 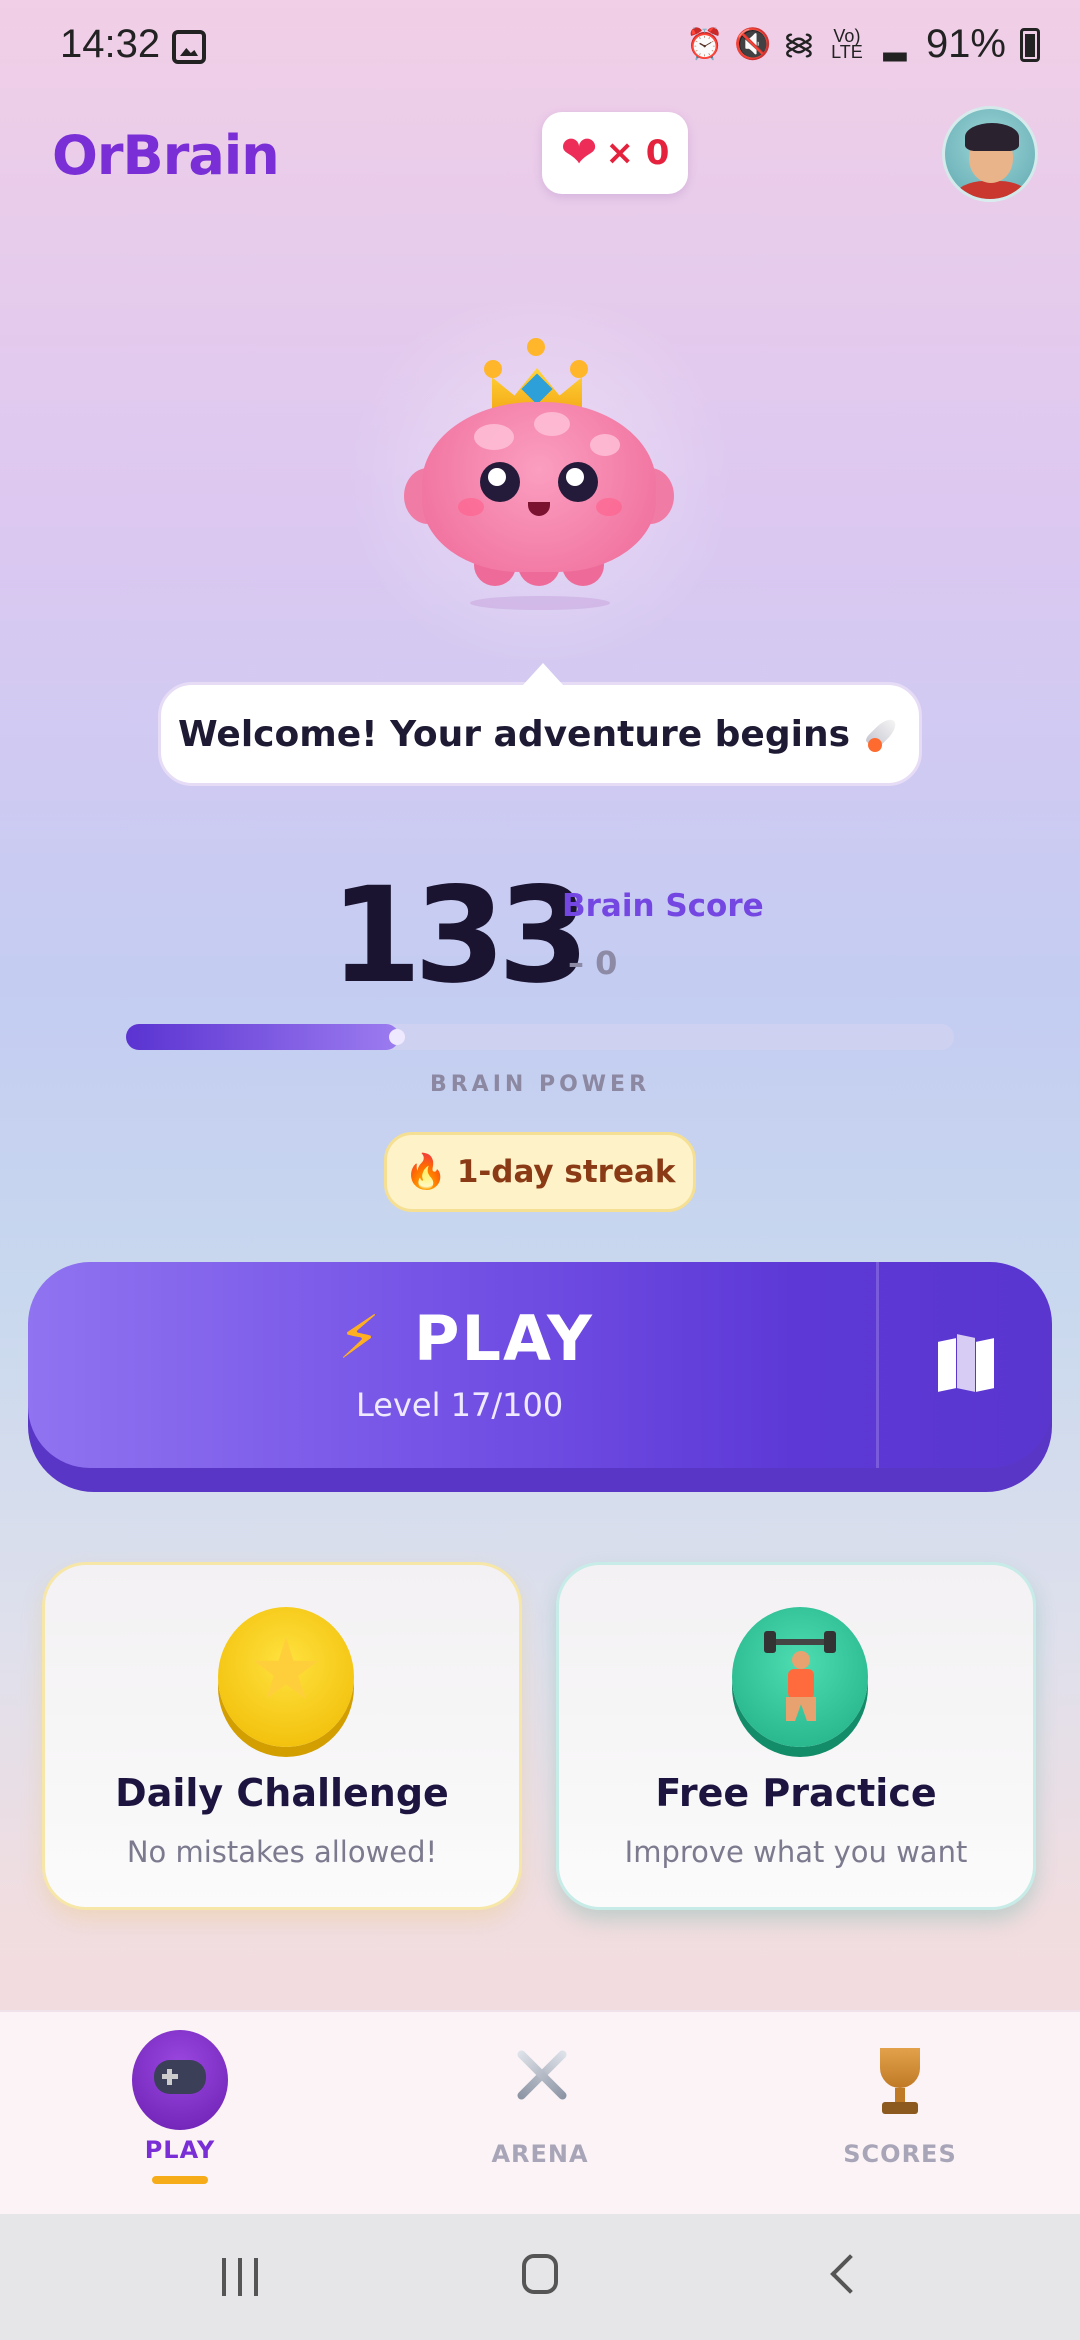 What do you see at coordinates (704, 44) in the screenshot?
I see `alarm-icon: ⏰` at bounding box center [704, 44].